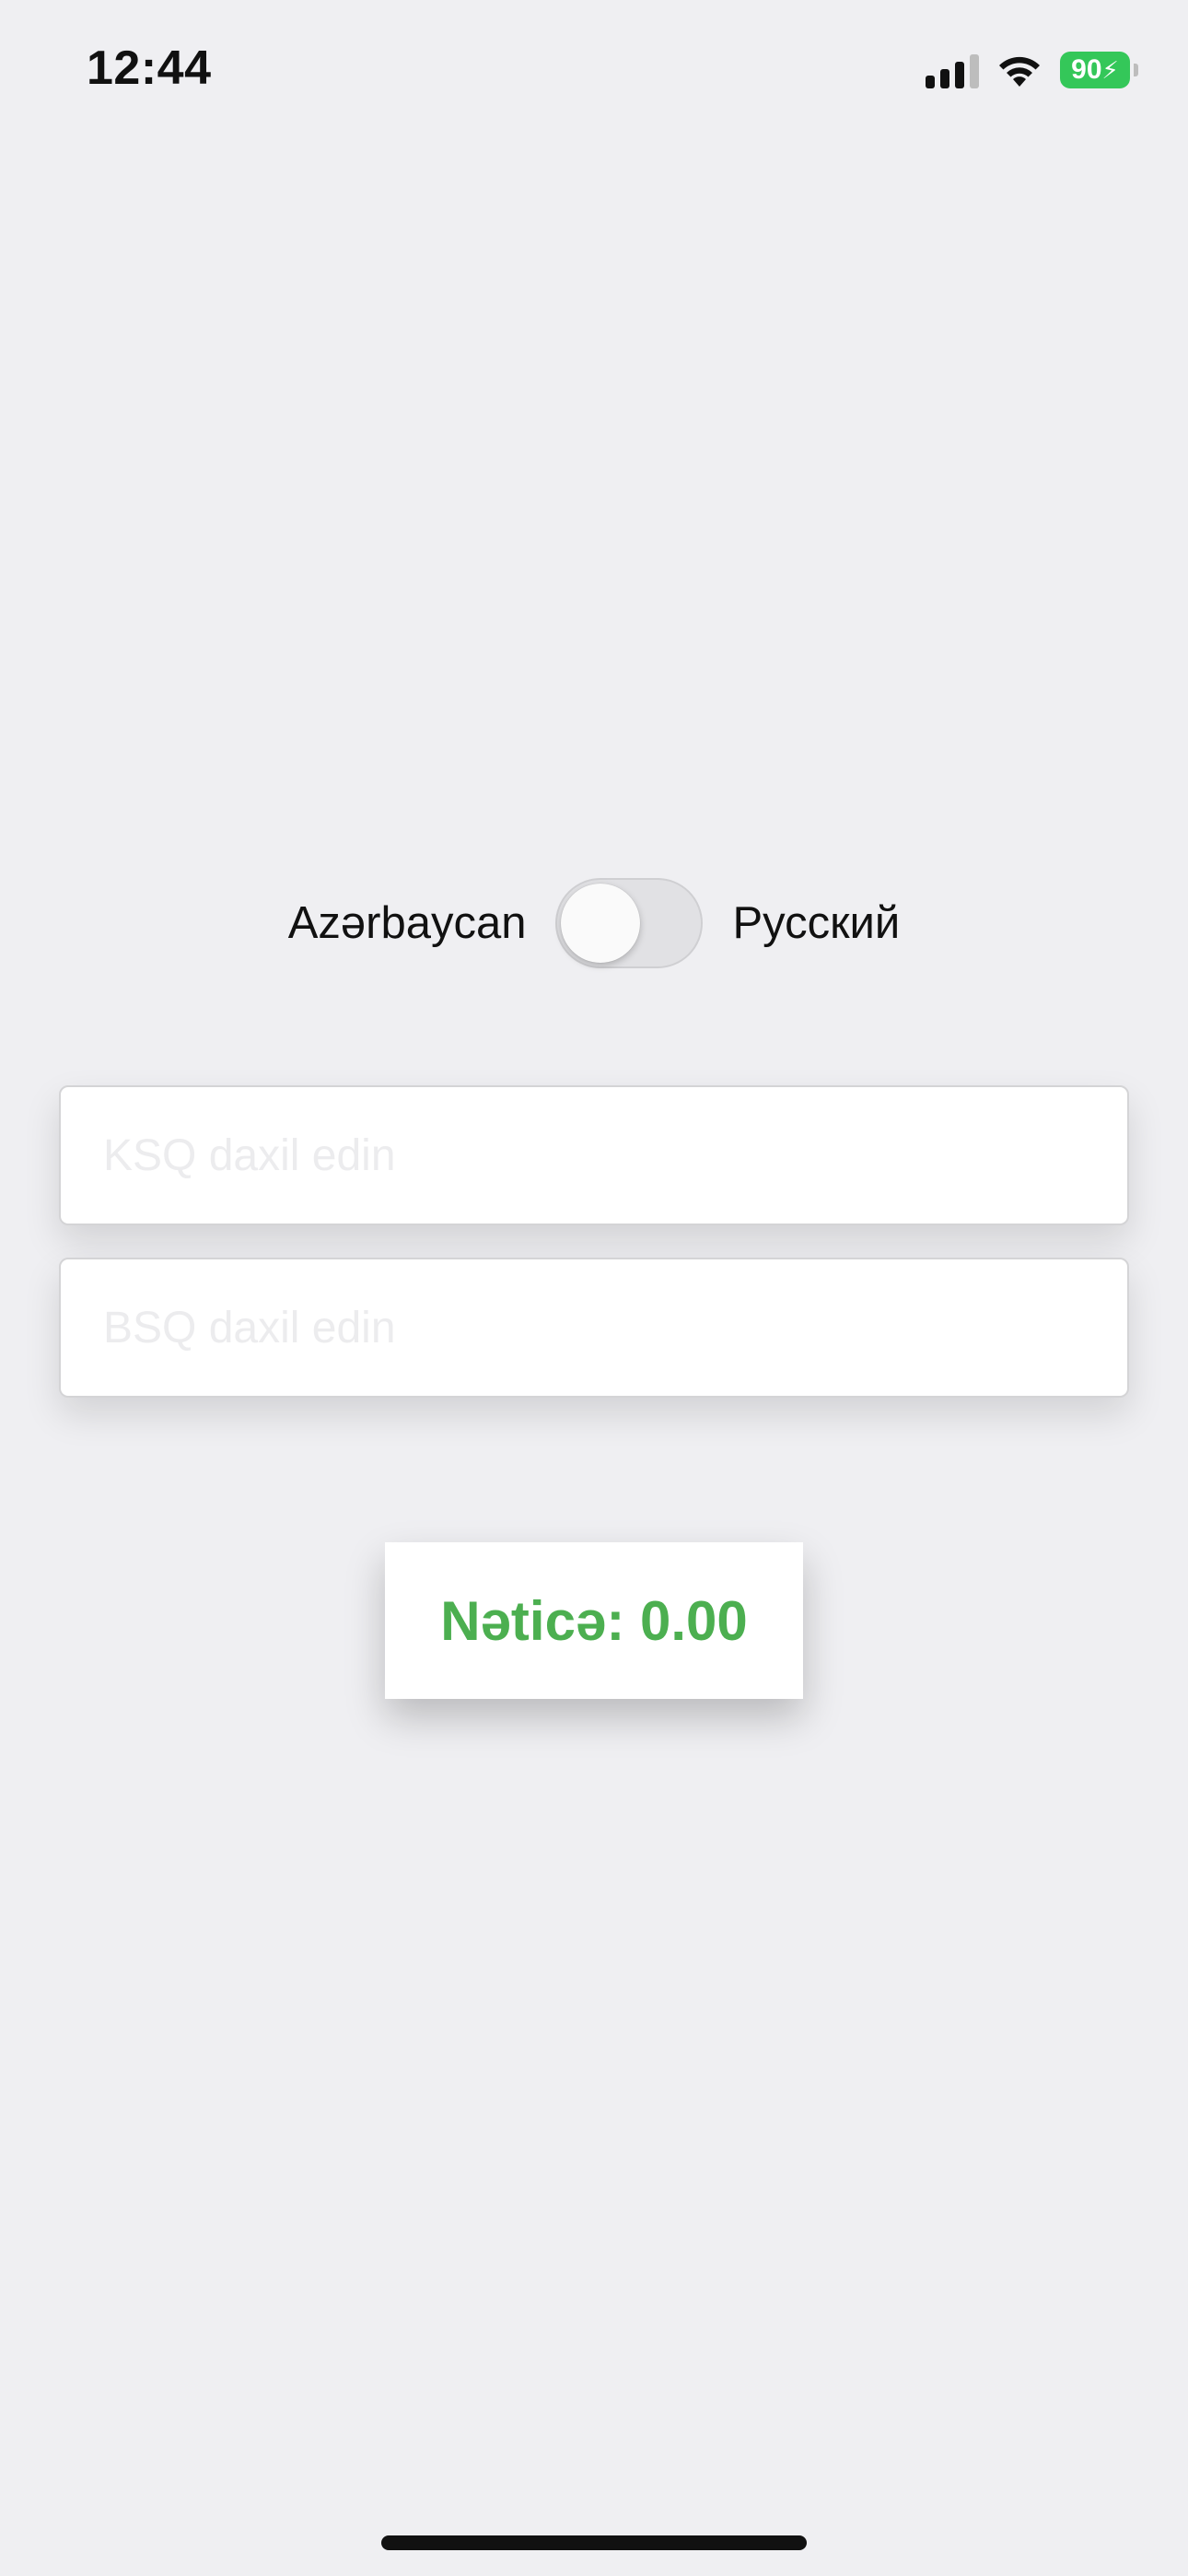  I want to click on battery-body: 90 ⚡, so click(1095, 70).